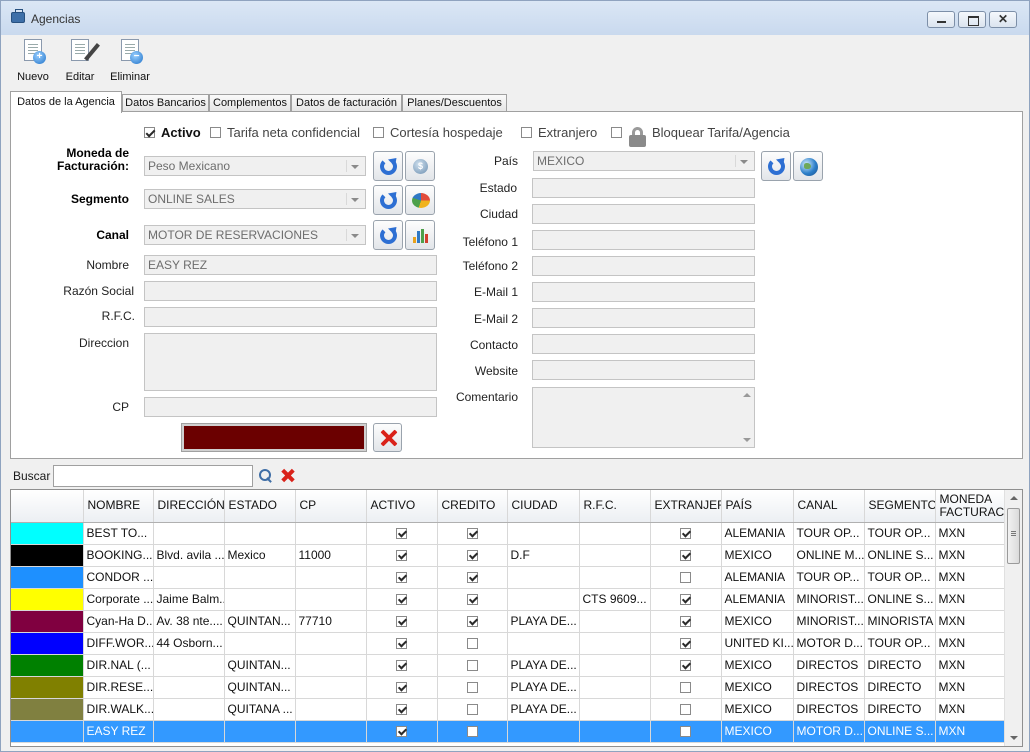 The height and width of the screenshot is (752, 1030). I want to click on cell-estado, so click(260, 731).